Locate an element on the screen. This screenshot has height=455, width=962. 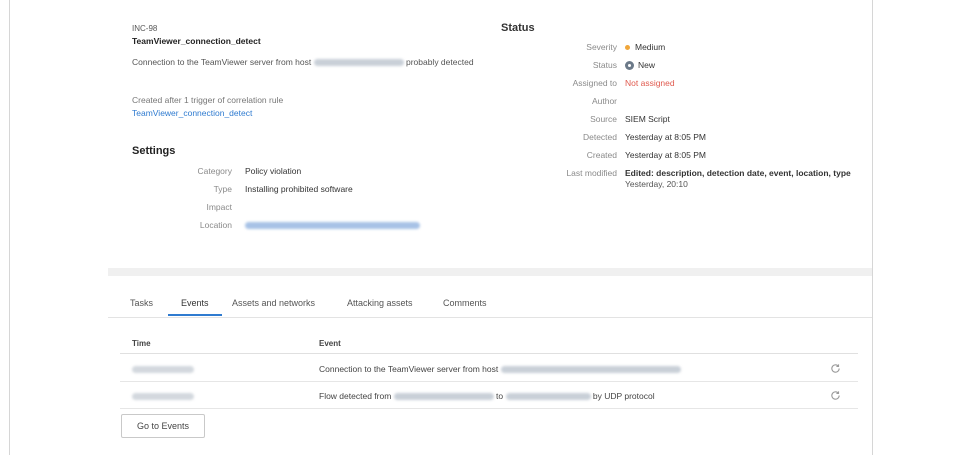
assigned-label: Assigned to is located at coordinates (594, 83).